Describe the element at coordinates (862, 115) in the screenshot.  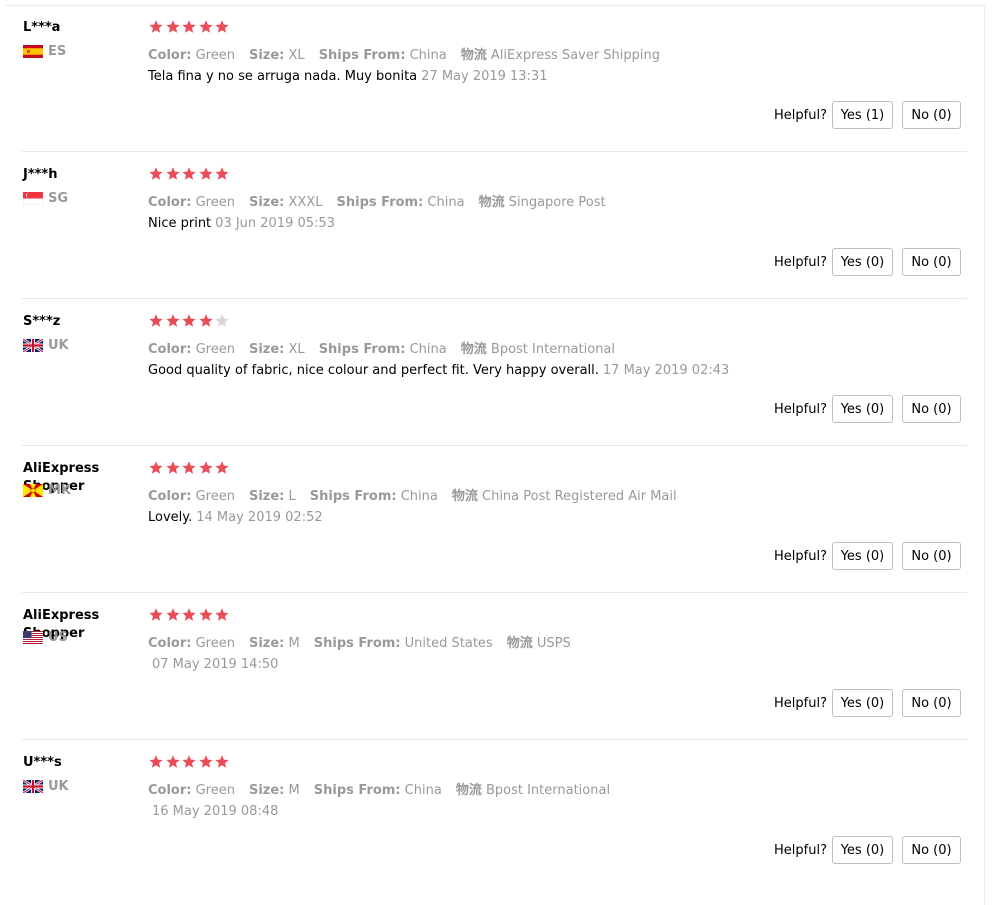
I see `helpful-yes-button: Yes (1)` at that location.